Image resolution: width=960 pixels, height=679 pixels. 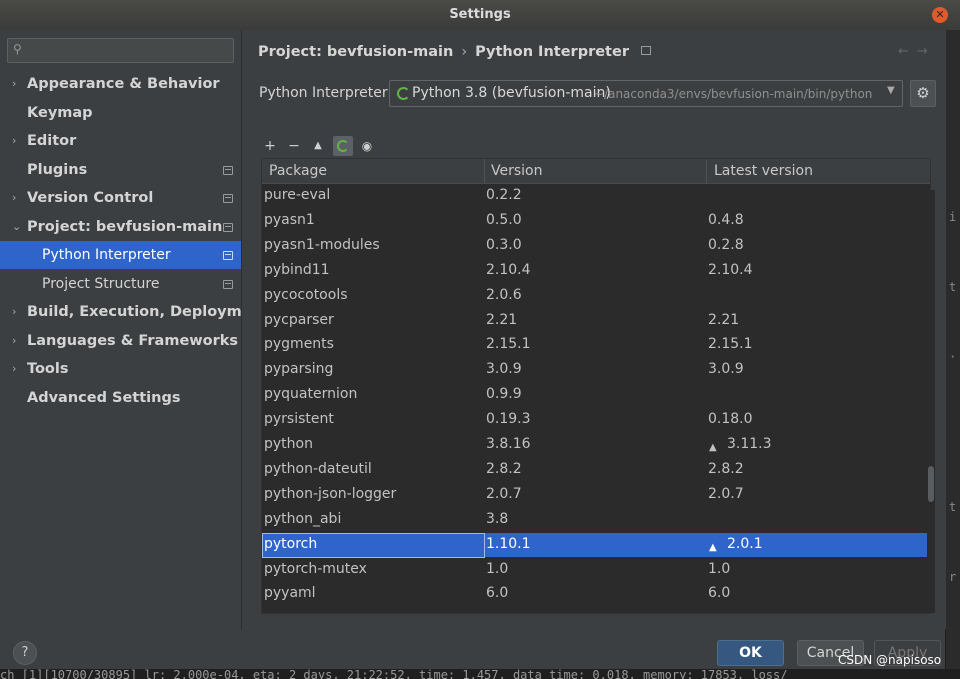 What do you see at coordinates (596, 445) in the screenshot?
I see `table-row: python 3.8.16 ▲ 3.11.3` at bounding box center [596, 445].